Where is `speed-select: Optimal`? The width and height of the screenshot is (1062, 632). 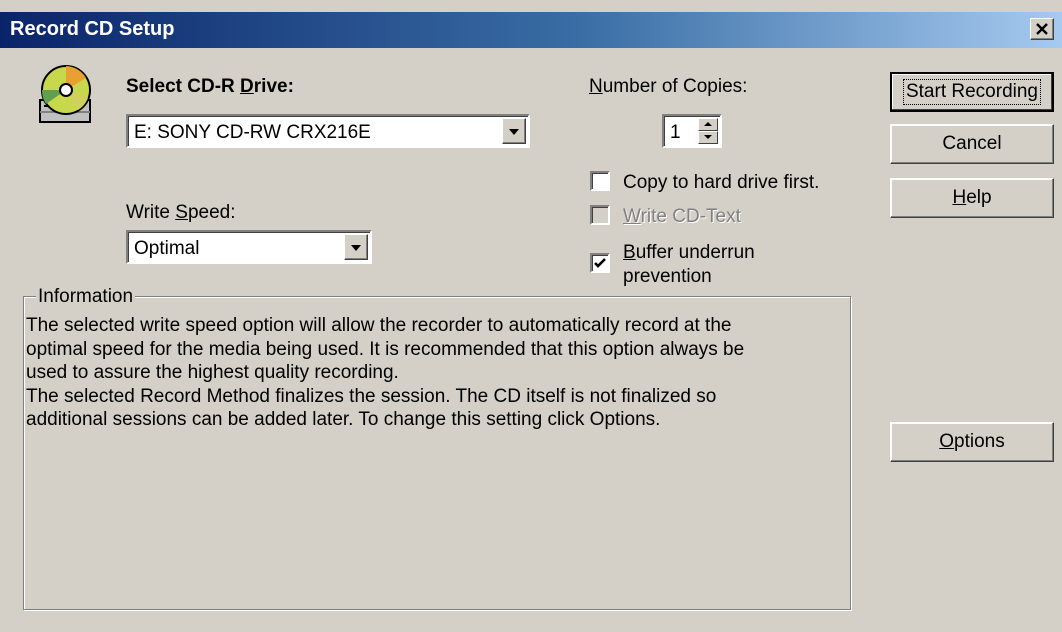
speed-select: Optimal is located at coordinates (249, 247).